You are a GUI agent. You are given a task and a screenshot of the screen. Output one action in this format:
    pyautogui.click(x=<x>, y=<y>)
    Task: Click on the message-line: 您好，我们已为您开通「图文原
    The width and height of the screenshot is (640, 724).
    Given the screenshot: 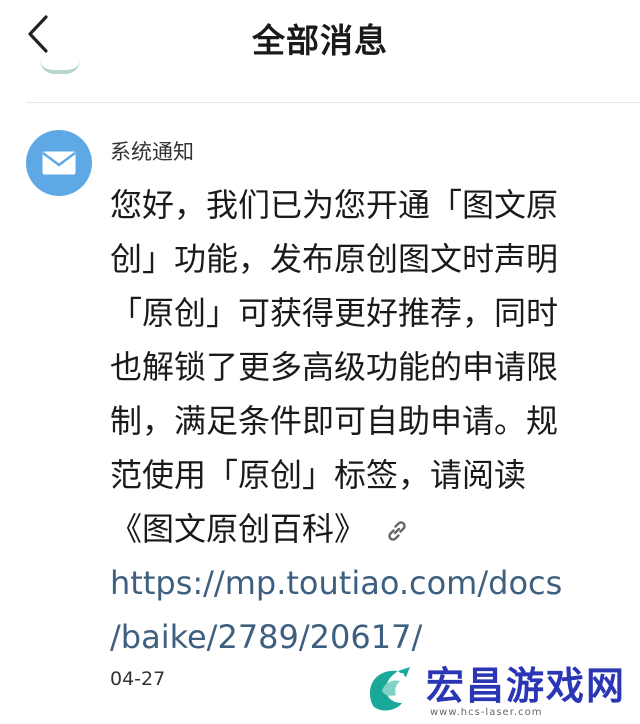 What is the action you would take?
    pyautogui.click(x=334, y=205)
    